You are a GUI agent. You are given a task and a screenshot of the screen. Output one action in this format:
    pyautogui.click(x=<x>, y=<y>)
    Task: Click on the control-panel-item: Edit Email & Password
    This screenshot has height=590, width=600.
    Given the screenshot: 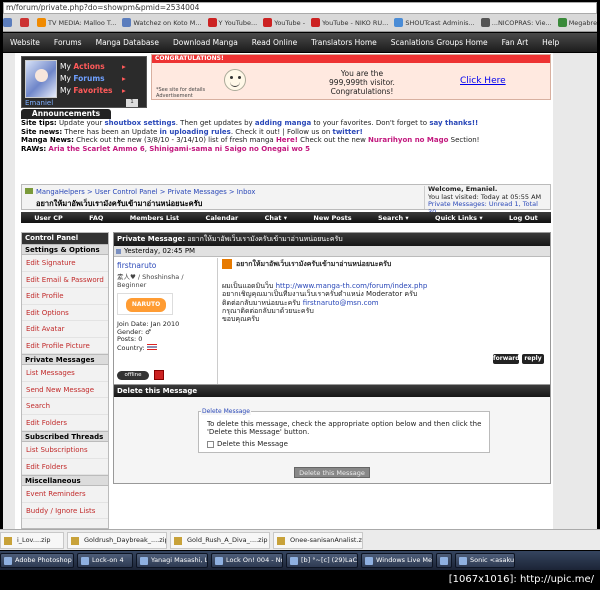 What is the action you would take?
    pyautogui.click(x=65, y=280)
    